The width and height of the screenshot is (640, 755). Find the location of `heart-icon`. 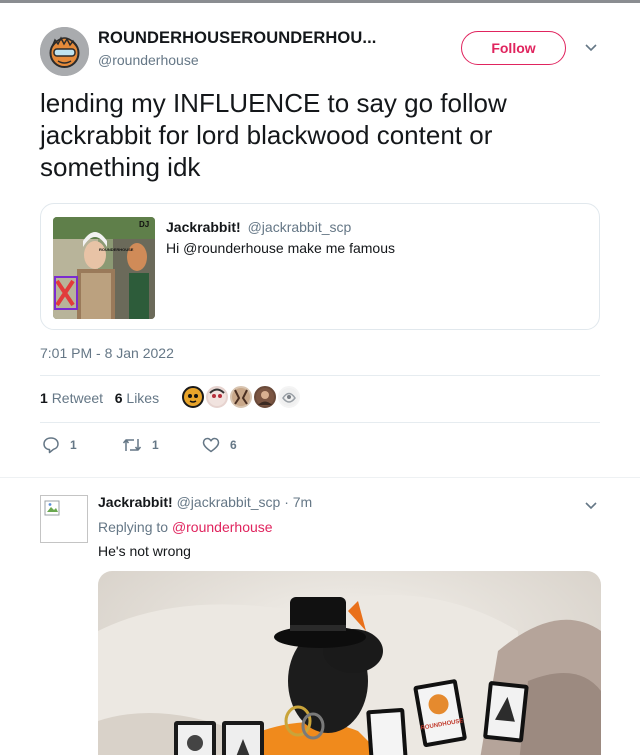

heart-icon is located at coordinates (211, 445).